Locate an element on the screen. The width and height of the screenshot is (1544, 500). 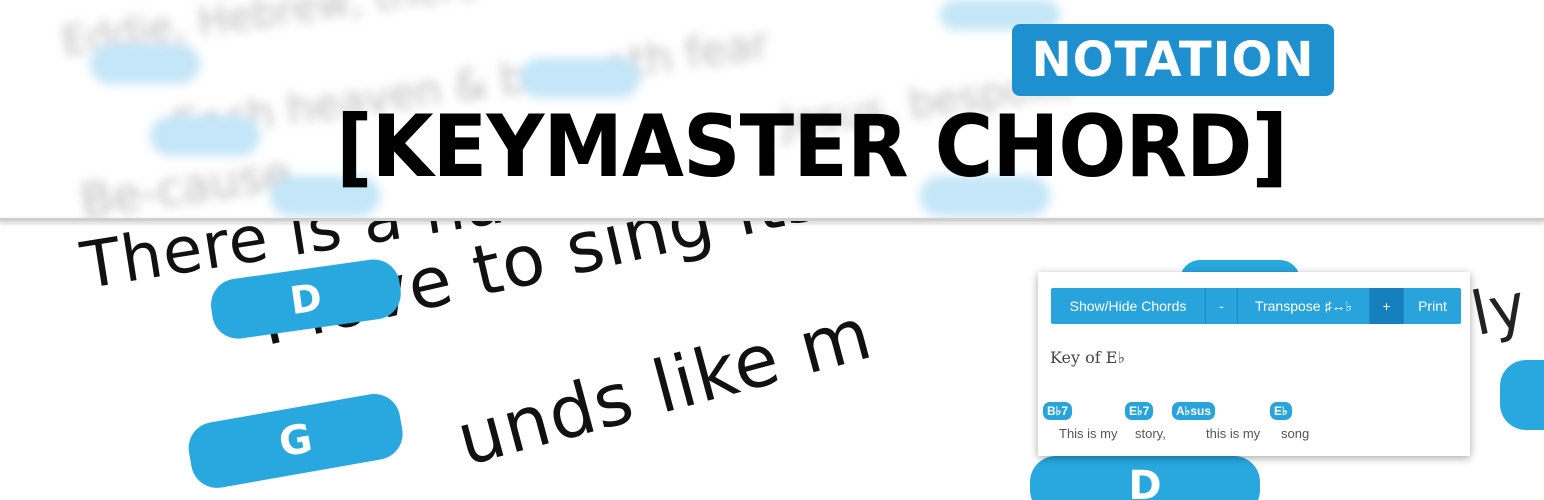
transpose-up-button: + is located at coordinates (1387, 306).